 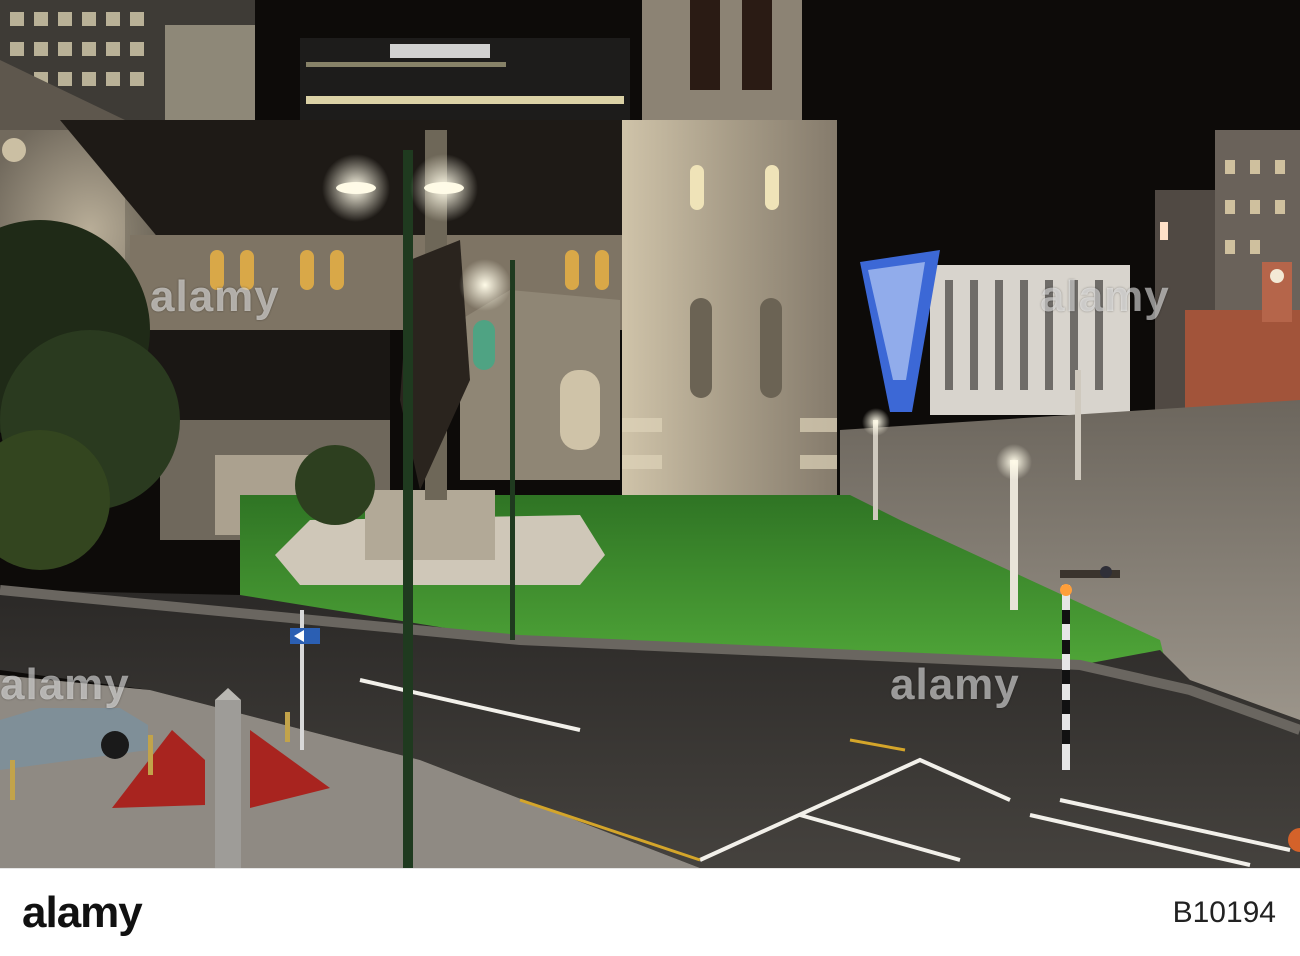 I want to click on alamy-logo: alamy, so click(x=82, y=913).